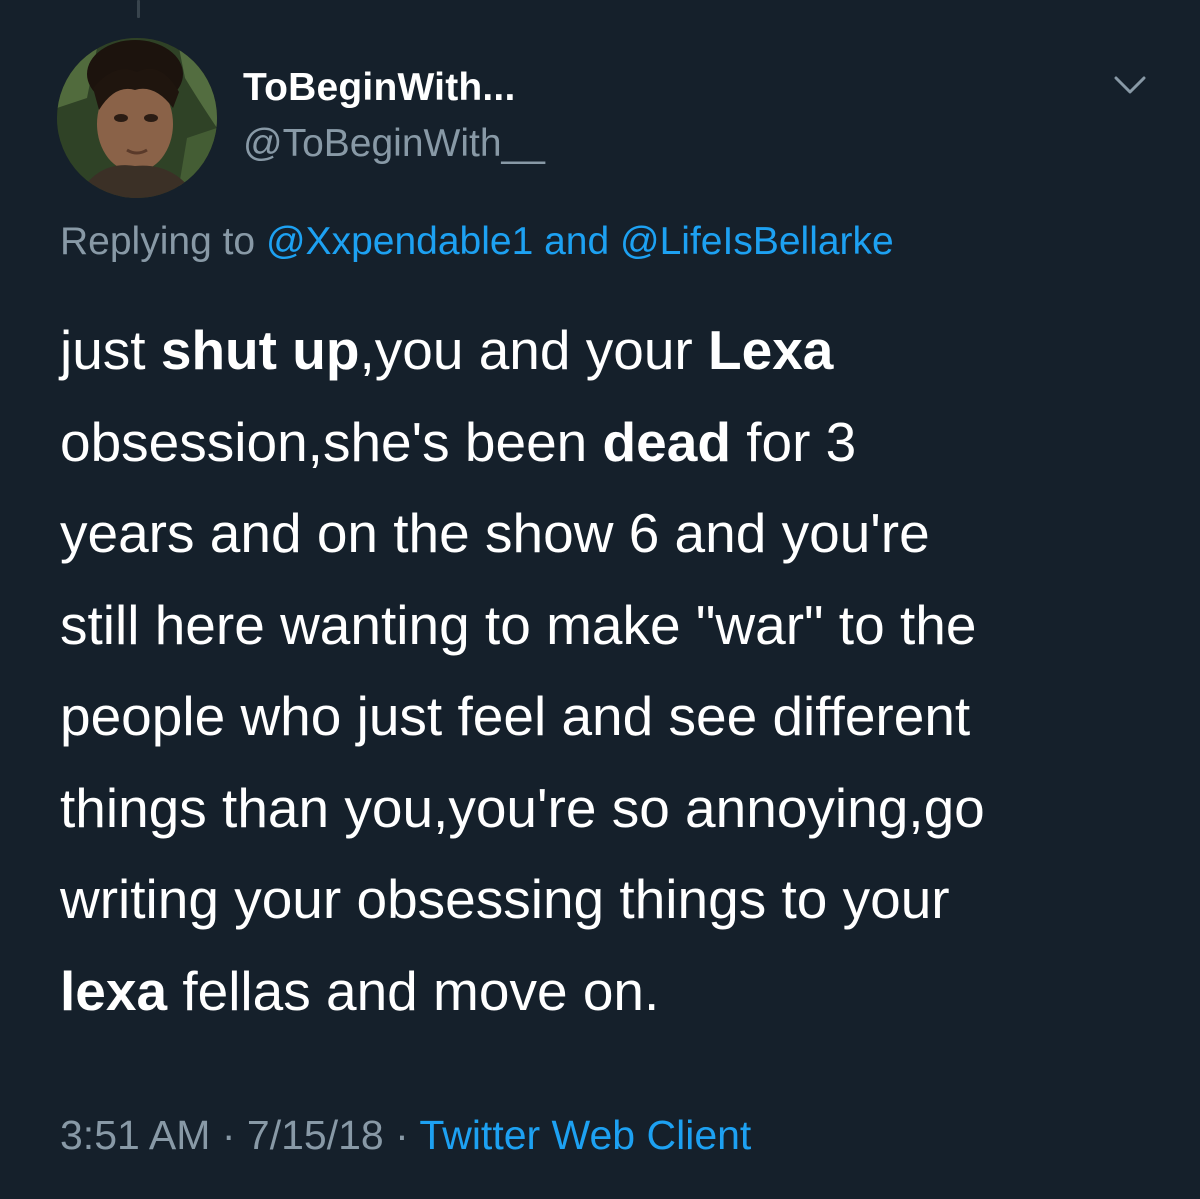  I want to click on tweet-bold-text: Lexa, so click(771, 350).